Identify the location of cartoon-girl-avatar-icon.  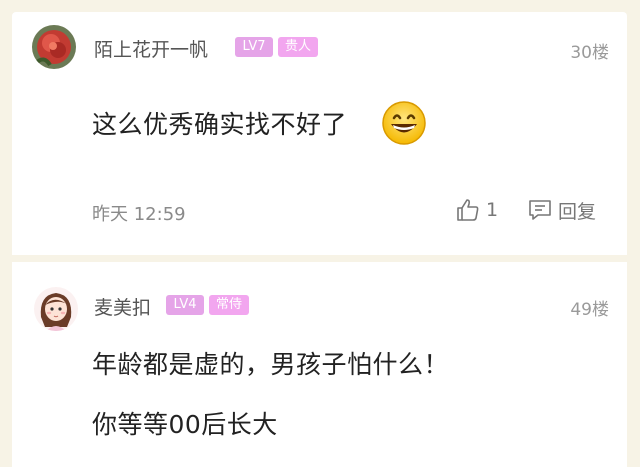
(56, 309).